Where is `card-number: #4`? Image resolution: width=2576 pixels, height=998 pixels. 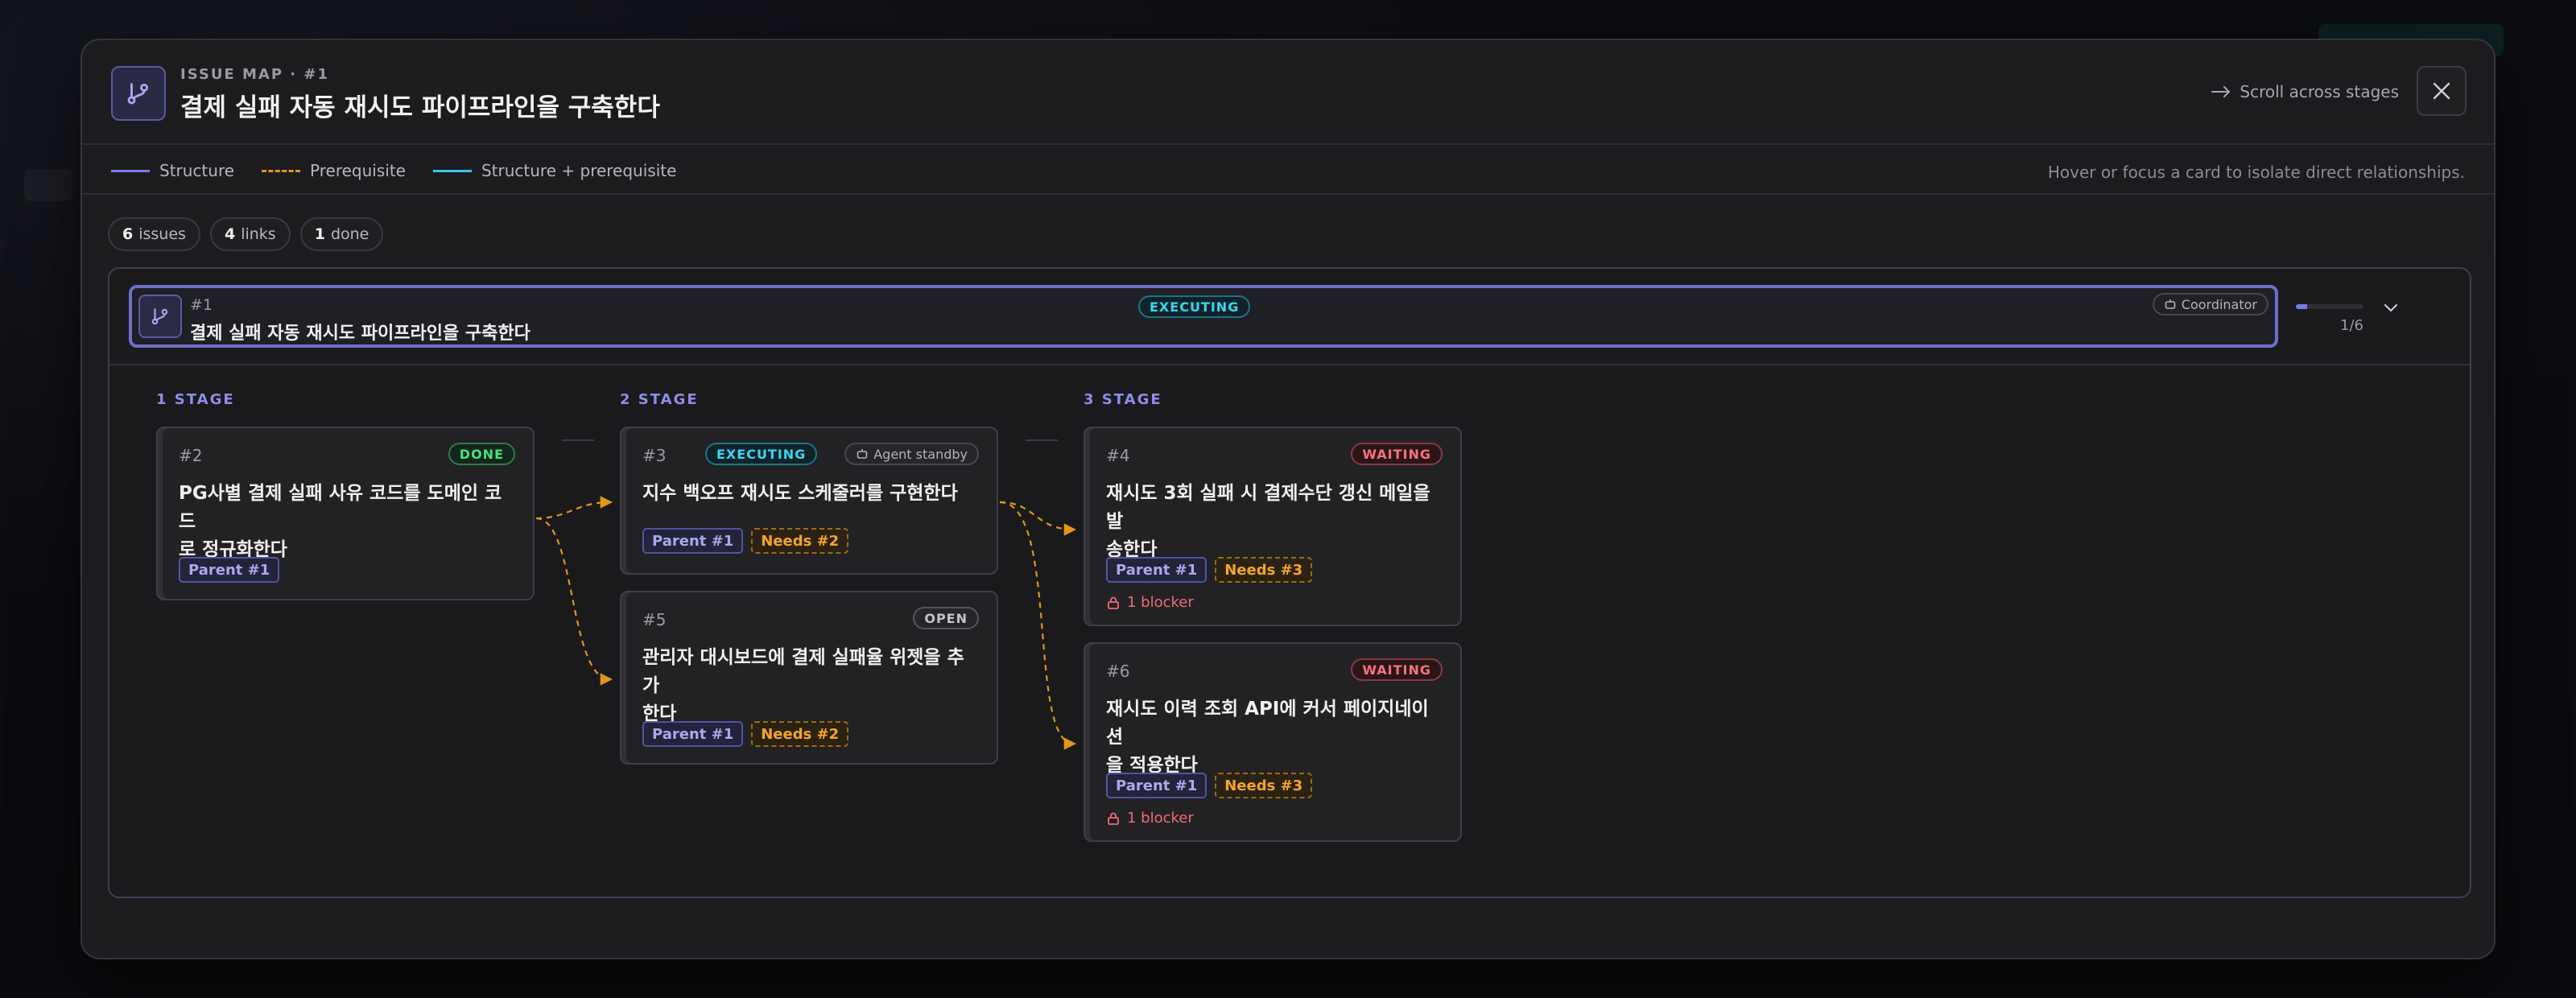
card-number: #4 is located at coordinates (1118, 455).